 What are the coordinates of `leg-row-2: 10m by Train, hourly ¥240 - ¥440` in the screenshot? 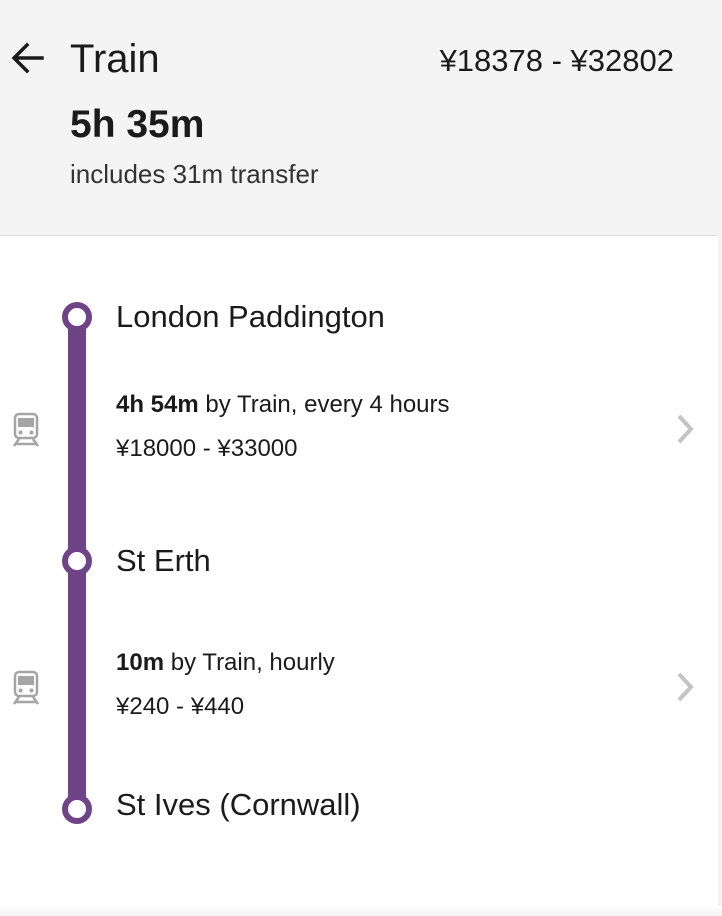 It's located at (359, 686).